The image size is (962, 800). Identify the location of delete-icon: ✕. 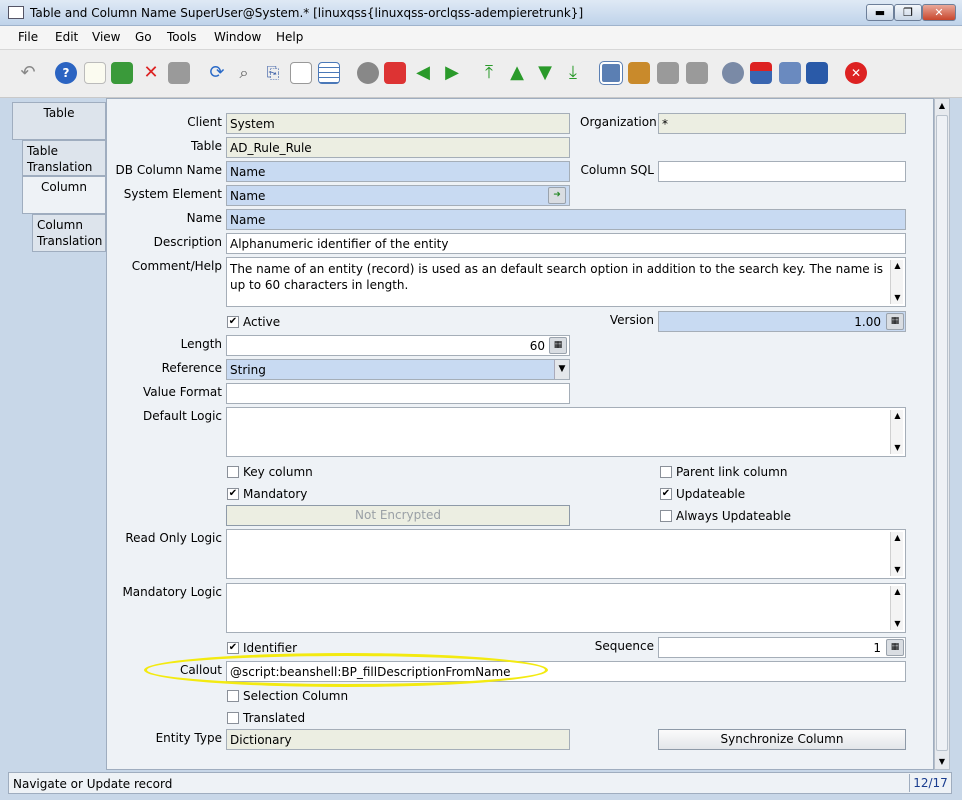
(151, 73).